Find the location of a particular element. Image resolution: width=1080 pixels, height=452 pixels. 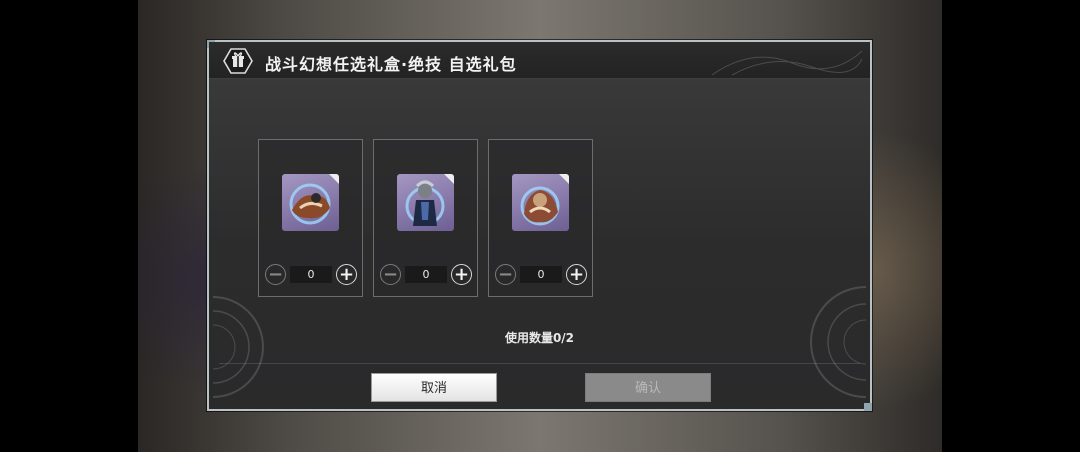

cancel-button: 取消 is located at coordinates (434, 387).